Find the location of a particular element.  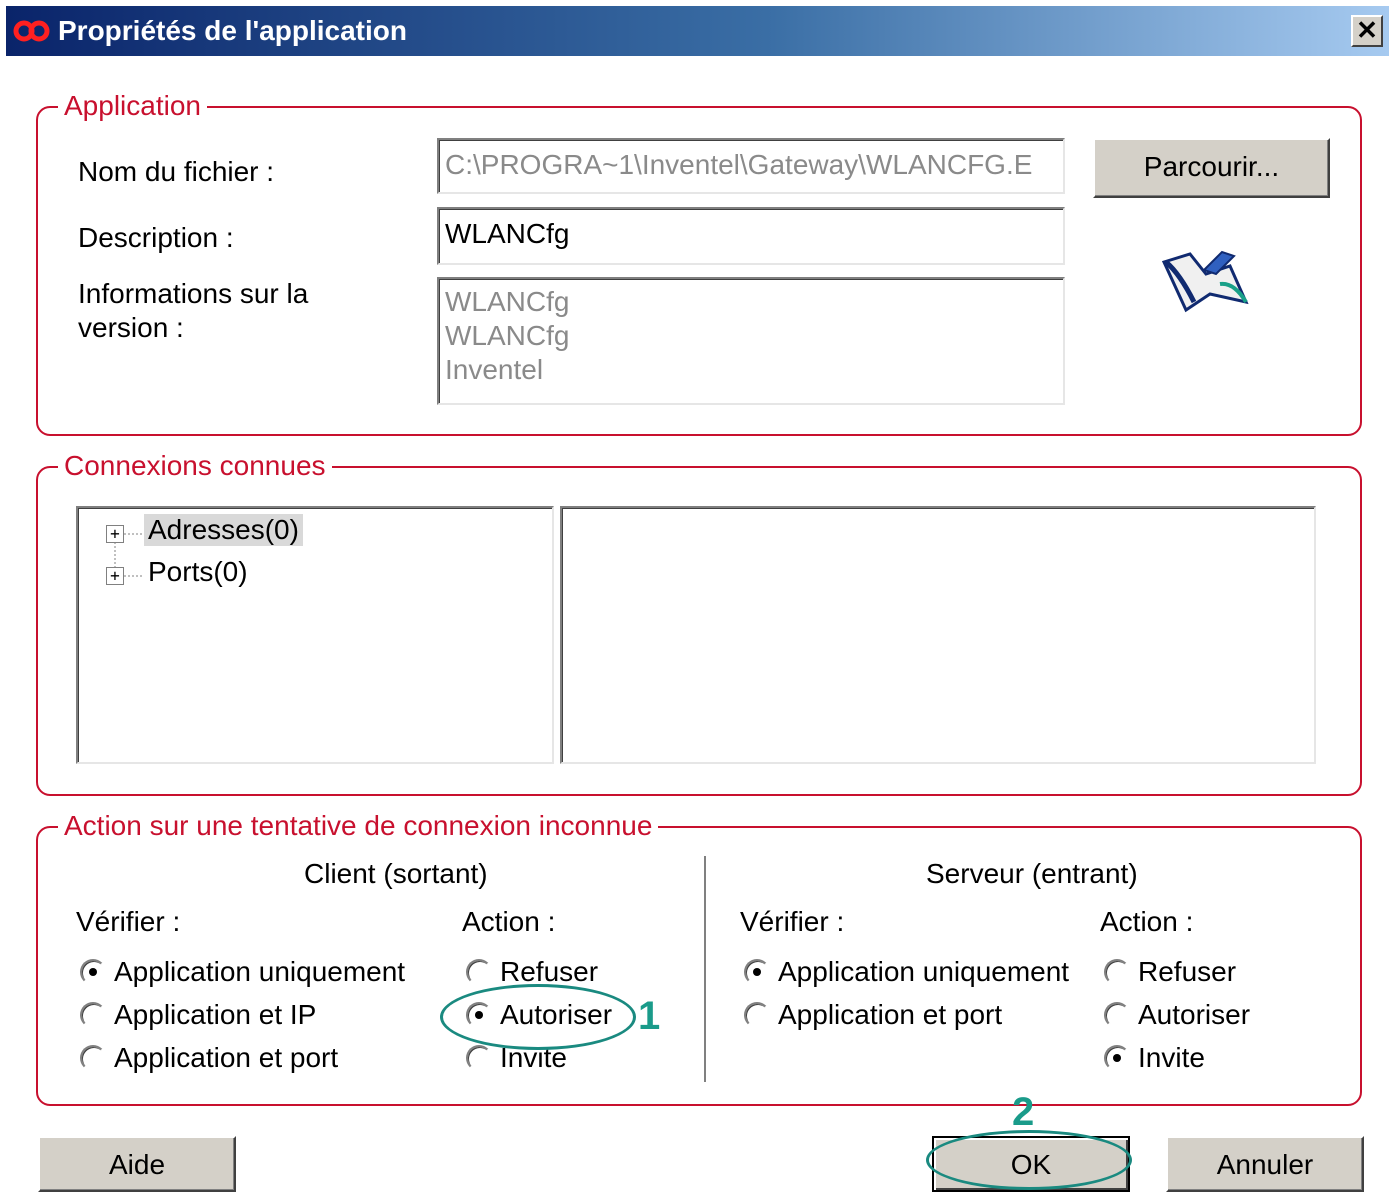

column-divider is located at coordinates (705, 969).